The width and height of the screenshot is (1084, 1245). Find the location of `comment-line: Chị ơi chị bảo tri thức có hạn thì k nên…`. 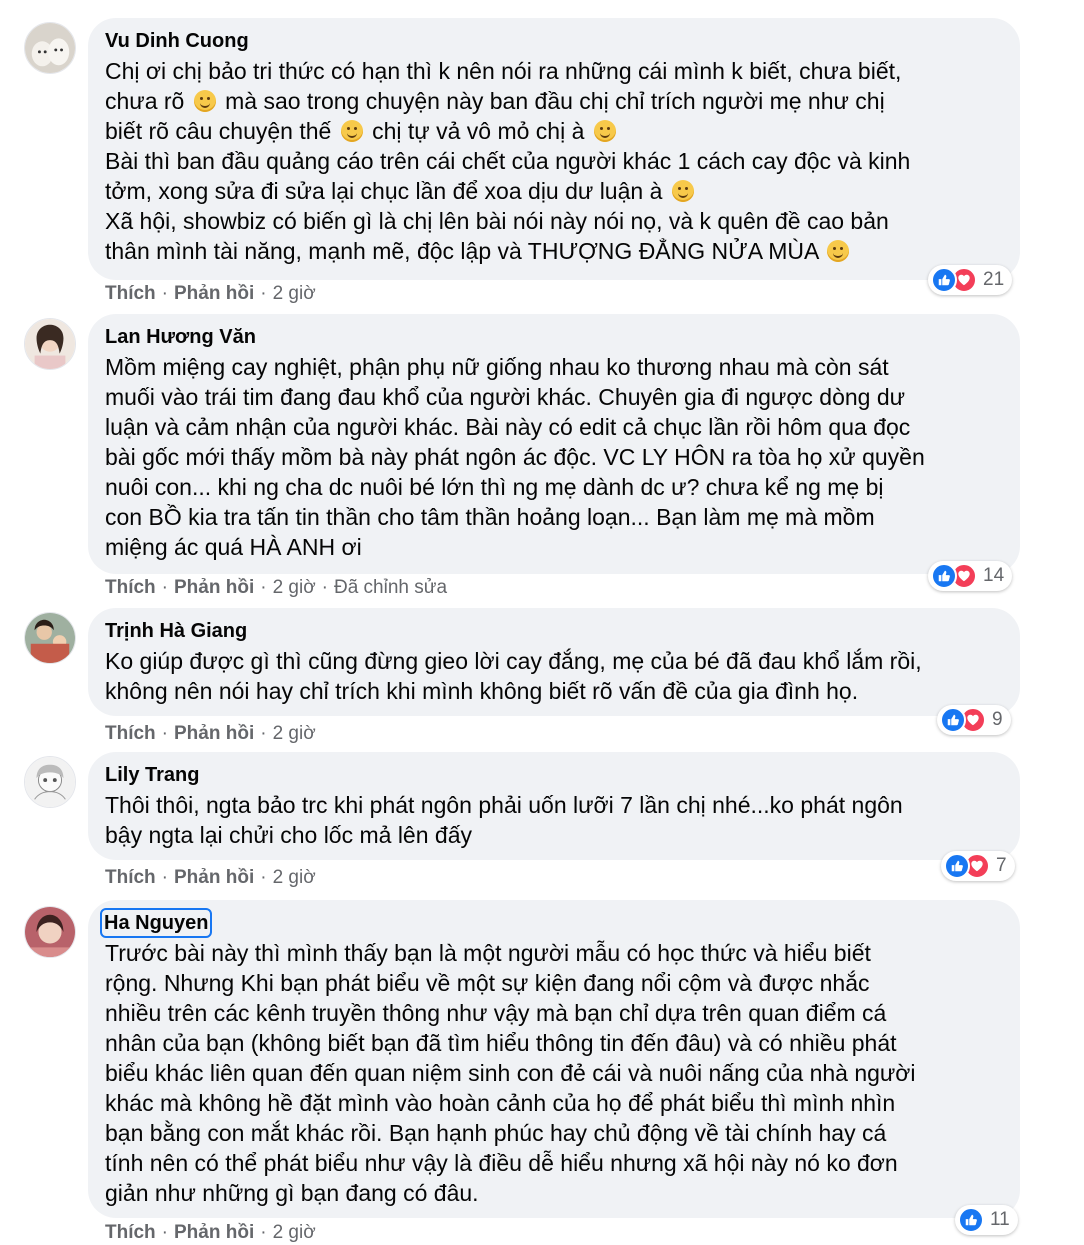

comment-line: Chị ơi chị bảo tri thức có hạn thì k nên… is located at coordinates (503, 71).